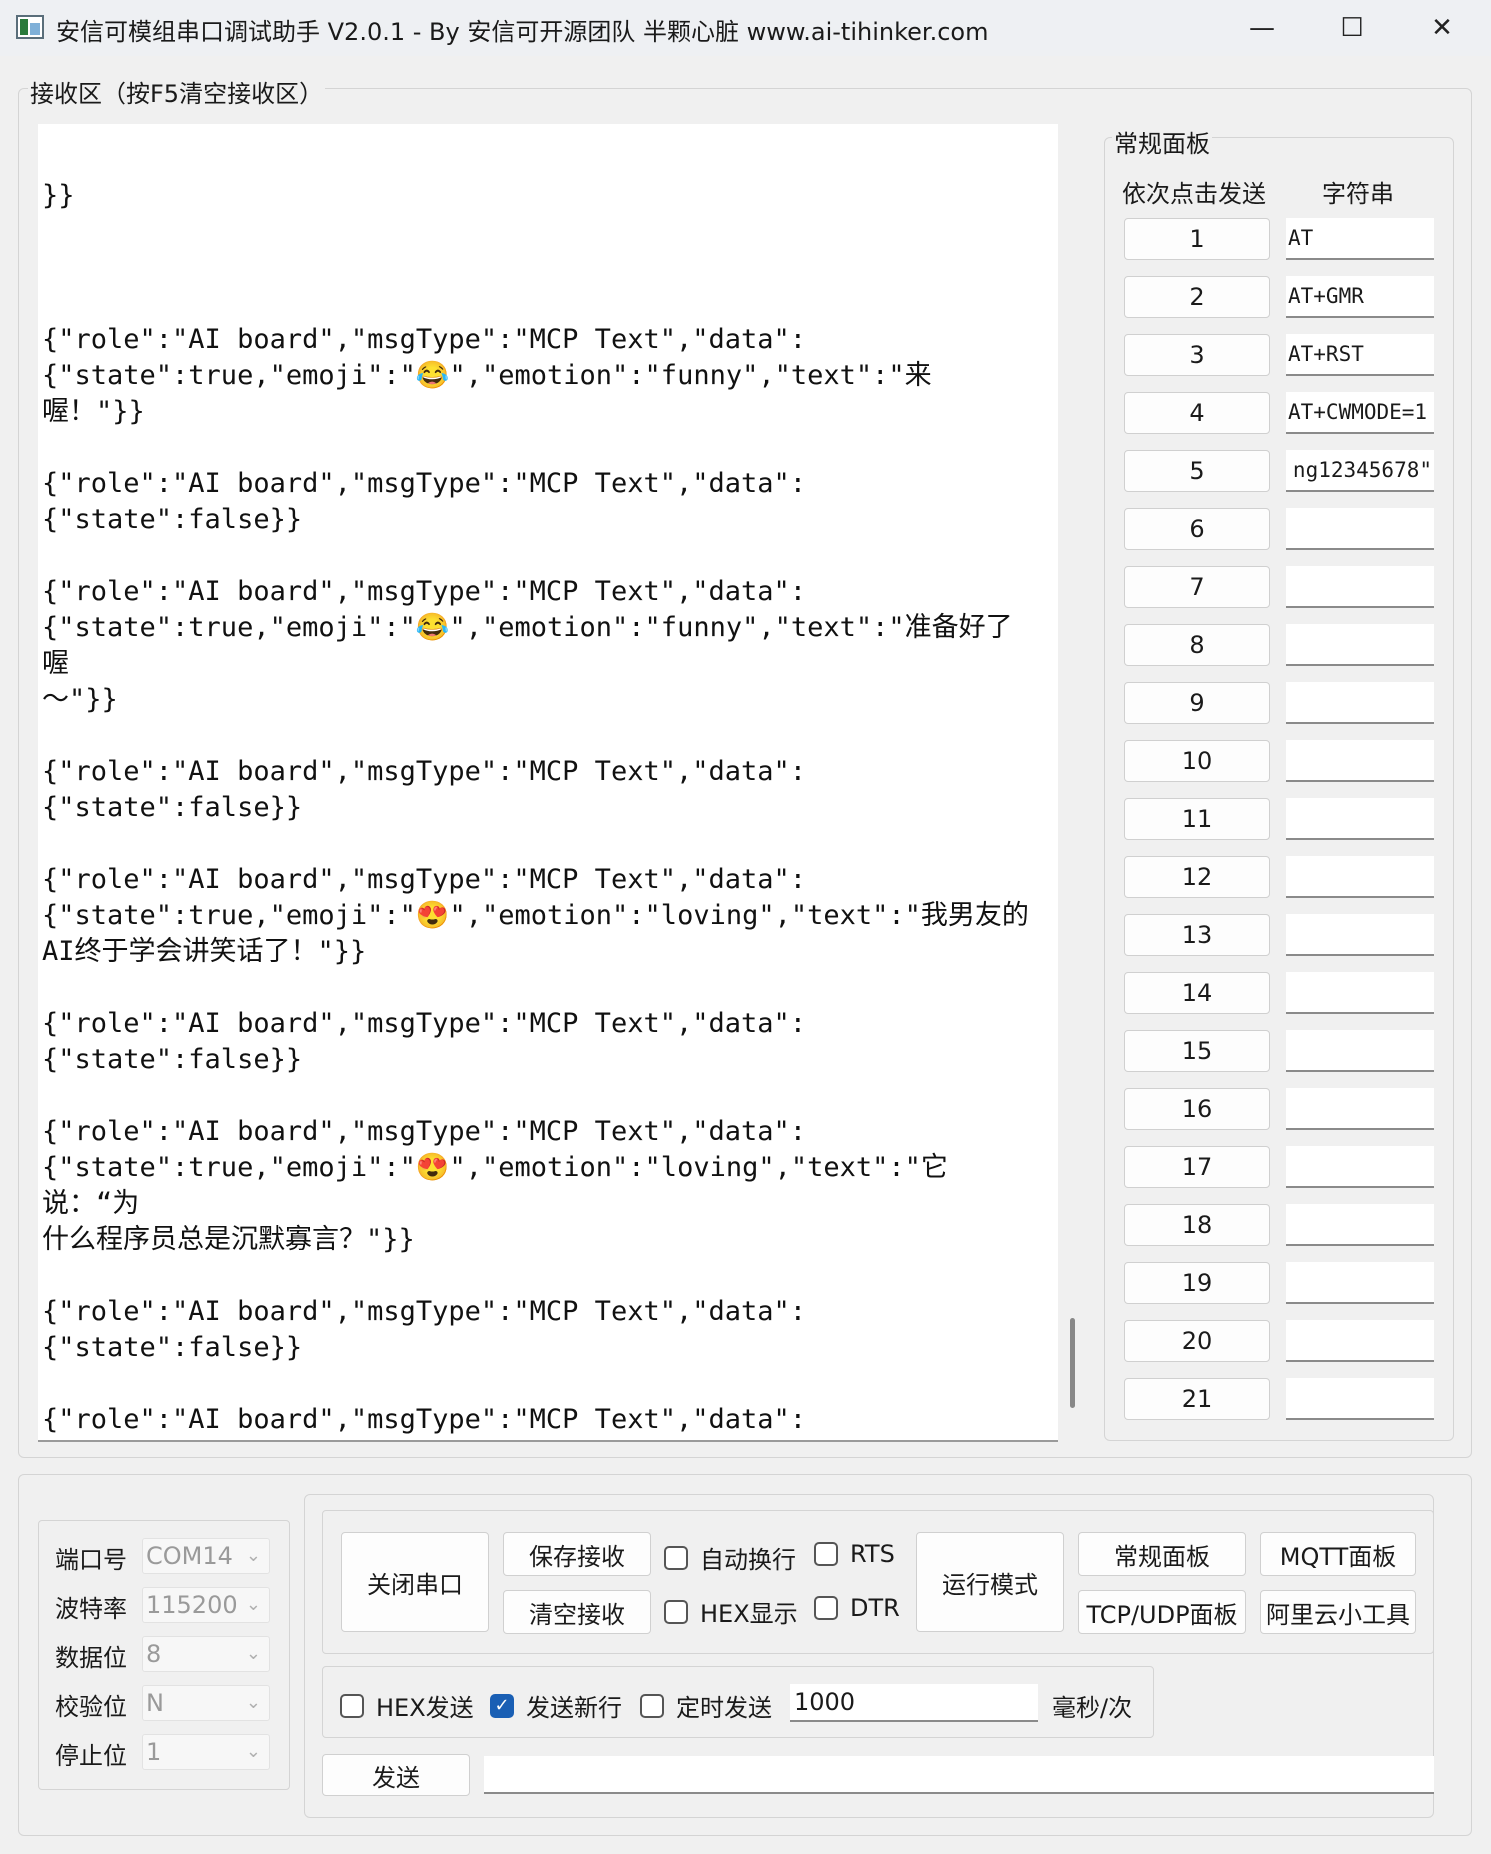 This screenshot has width=1491, height=1854. What do you see at coordinates (1197, 297) in the screenshot?
I see `send-row-button-2: 2` at bounding box center [1197, 297].